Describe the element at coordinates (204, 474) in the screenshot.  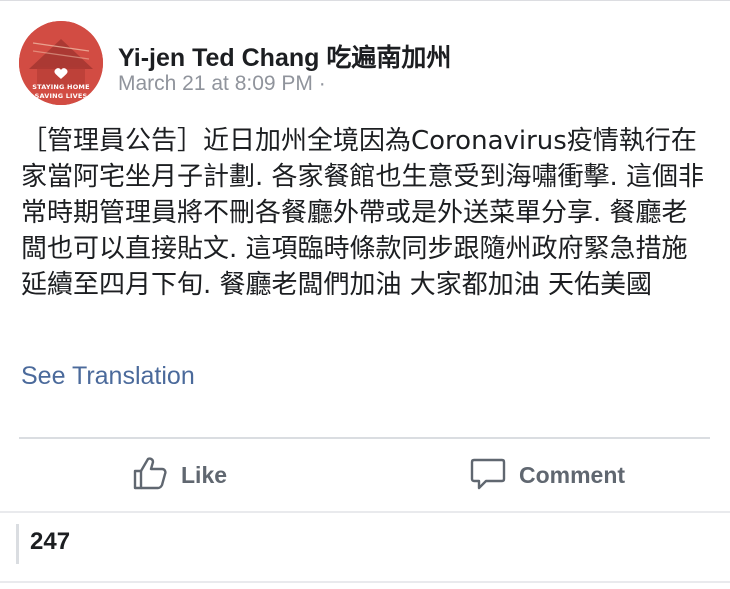
I see `like-label: Like` at that location.